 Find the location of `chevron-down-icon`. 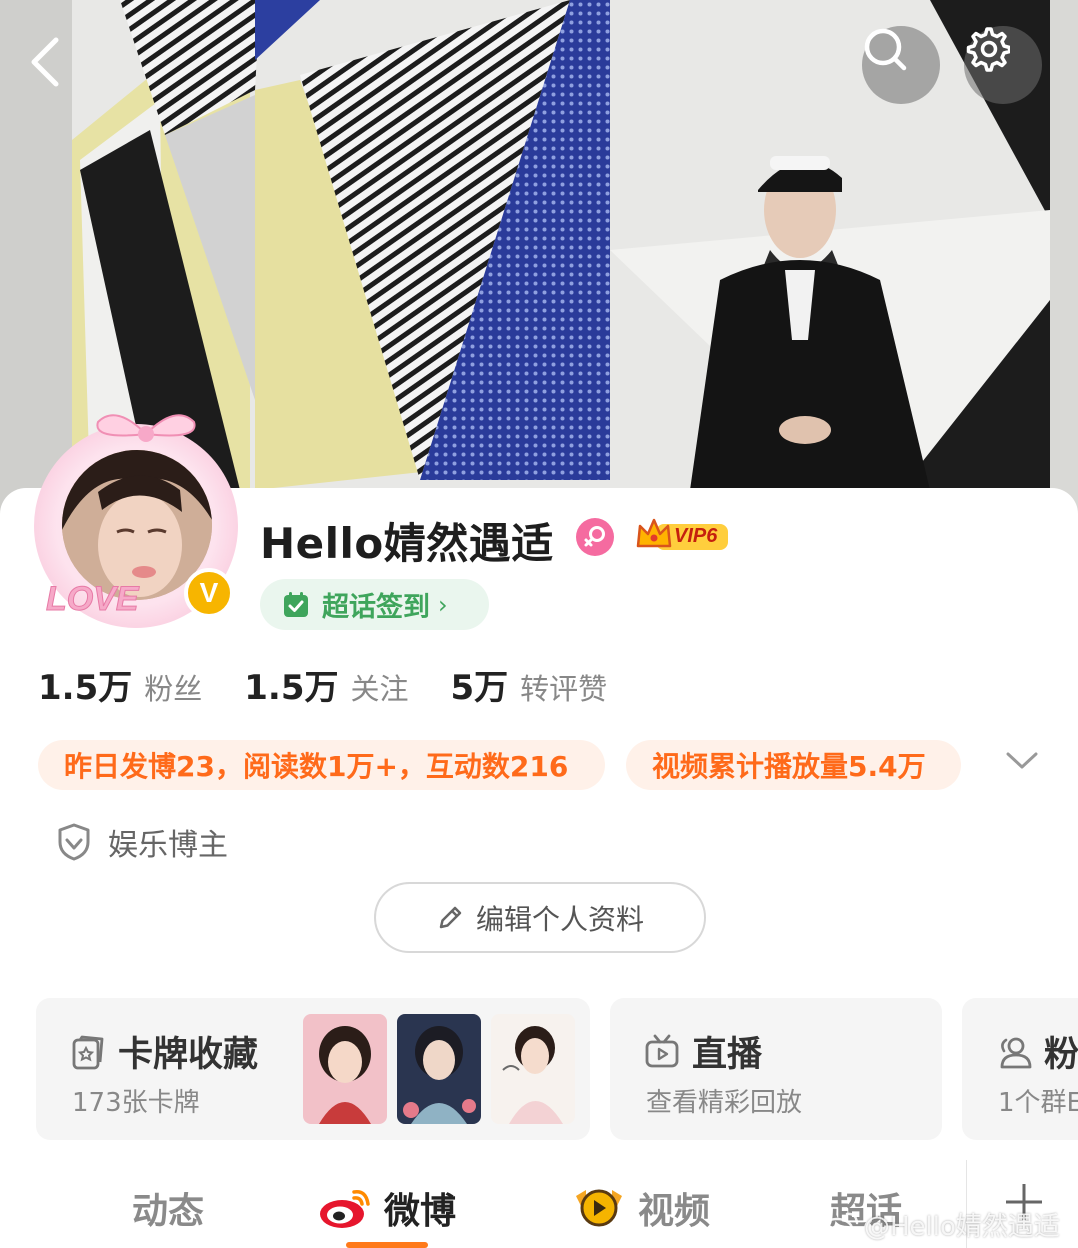

chevron-down-icon is located at coordinates (1022, 760).